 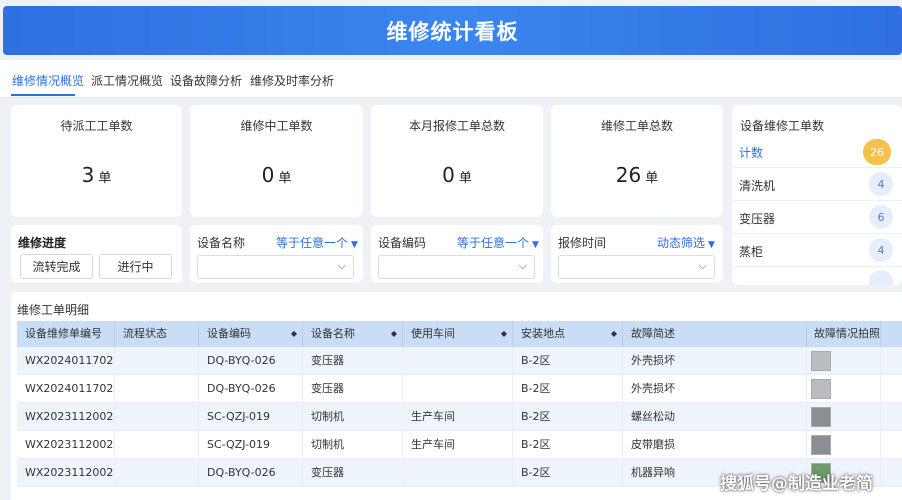 What do you see at coordinates (637, 254) in the screenshot?
I see `report-time-filter: 报修时间 动态筛选 ▼ ⌵` at bounding box center [637, 254].